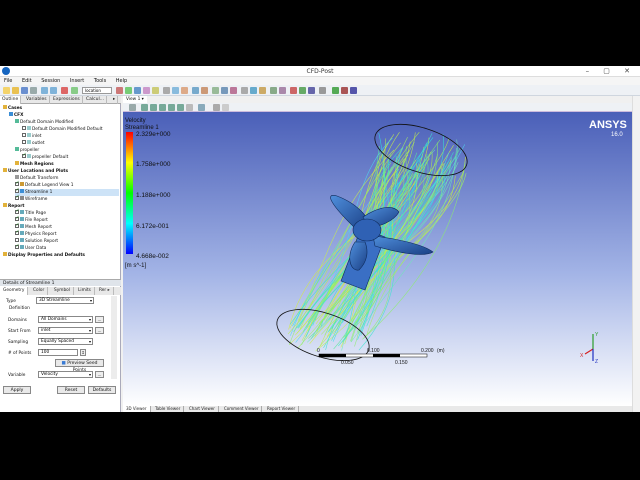  What do you see at coordinates (31, 198) in the screenshot?
I see `tree-item-wireframe: Wireframe` at bounding box center [31, 198].